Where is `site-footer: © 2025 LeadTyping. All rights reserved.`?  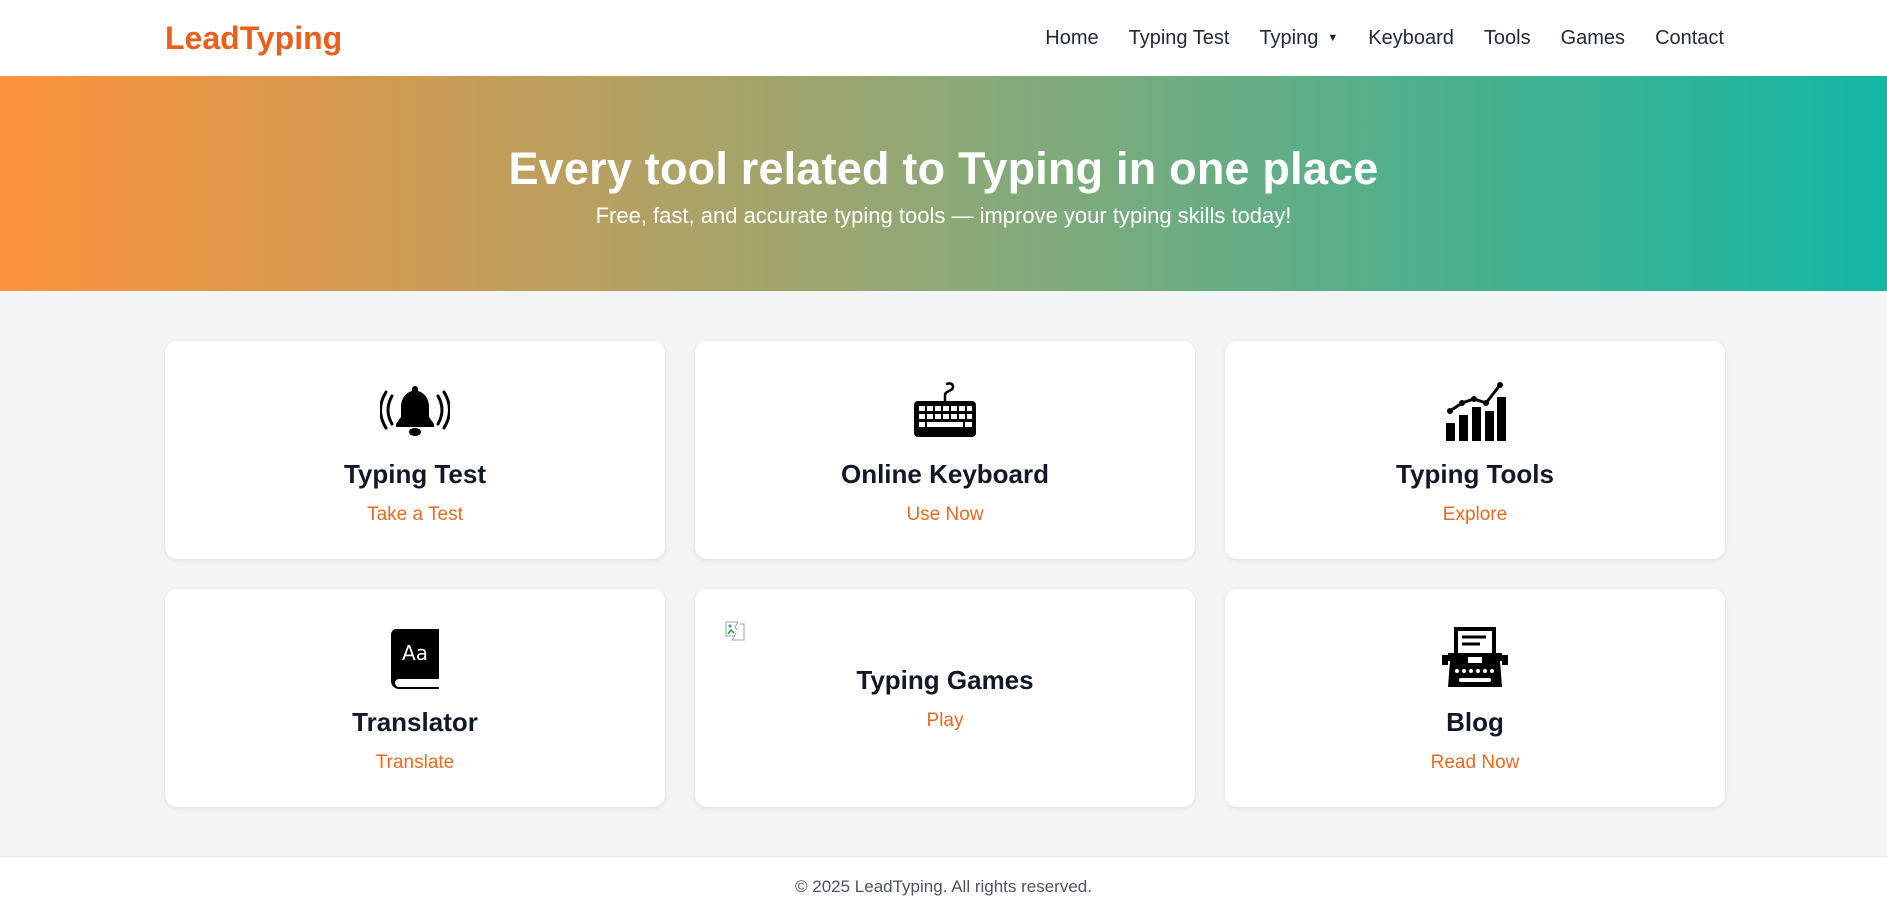 site-footer: © 2025 LeadTyping. All rights reserved. is located at coordinates (943, 886).